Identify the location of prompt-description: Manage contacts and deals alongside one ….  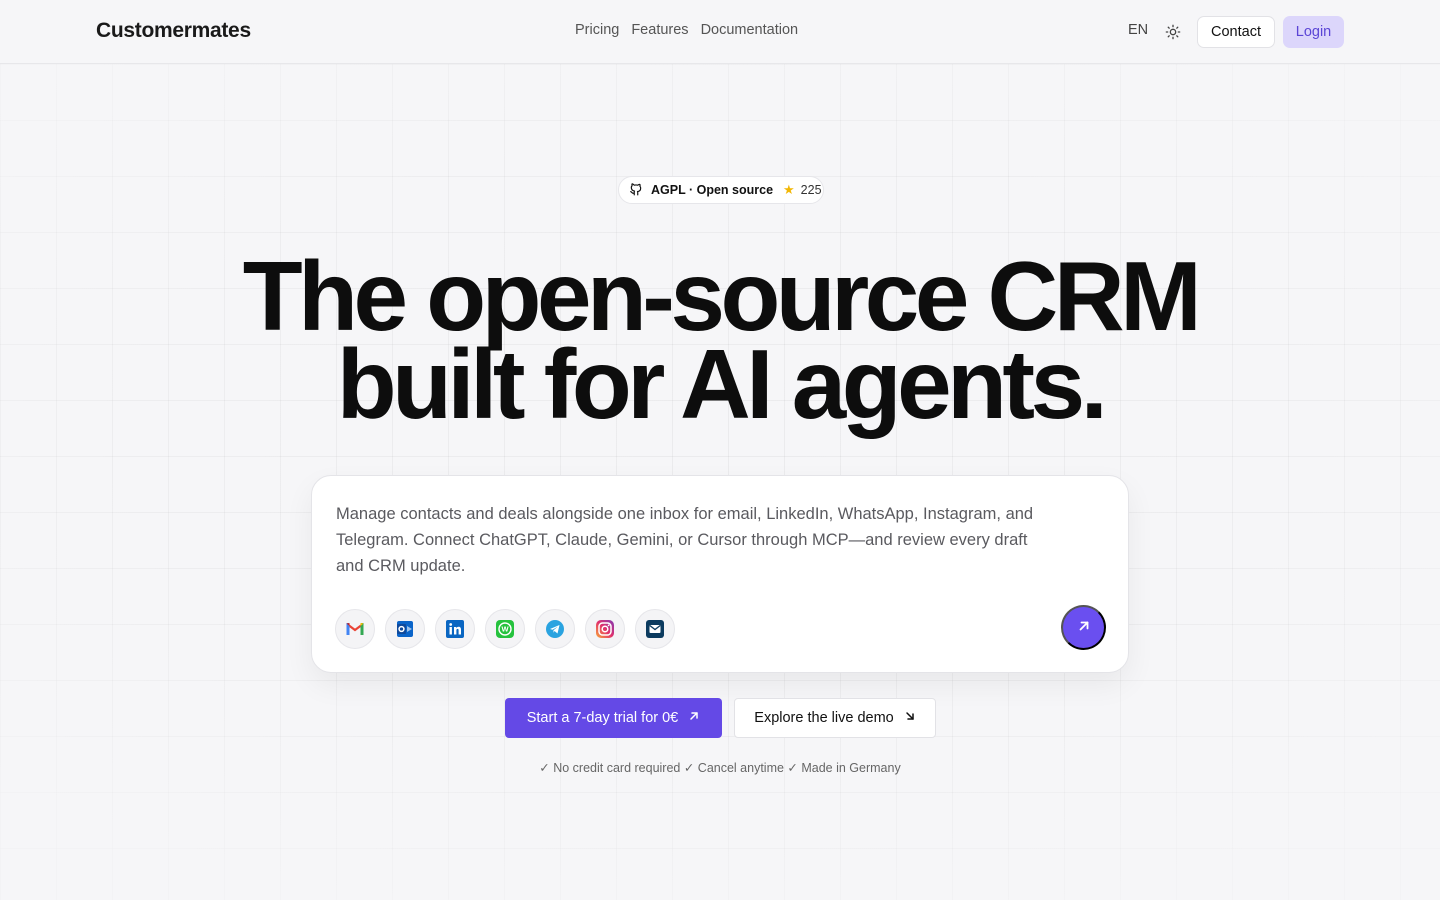
(685, 540).